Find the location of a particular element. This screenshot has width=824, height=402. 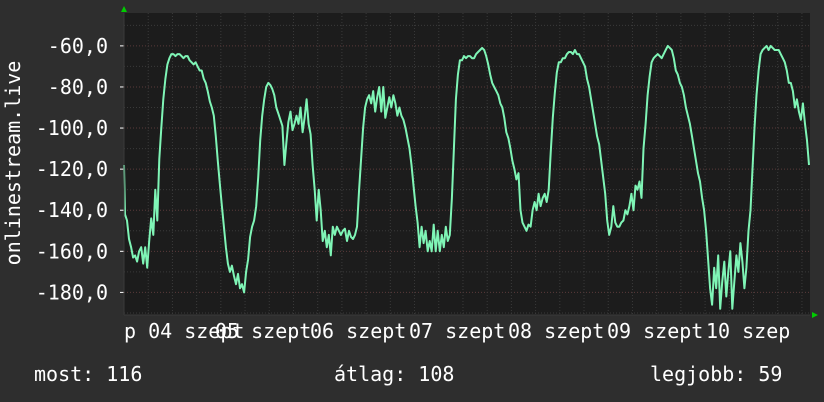

x-tick-label: 07 szept is located at coordinates (457, 331).